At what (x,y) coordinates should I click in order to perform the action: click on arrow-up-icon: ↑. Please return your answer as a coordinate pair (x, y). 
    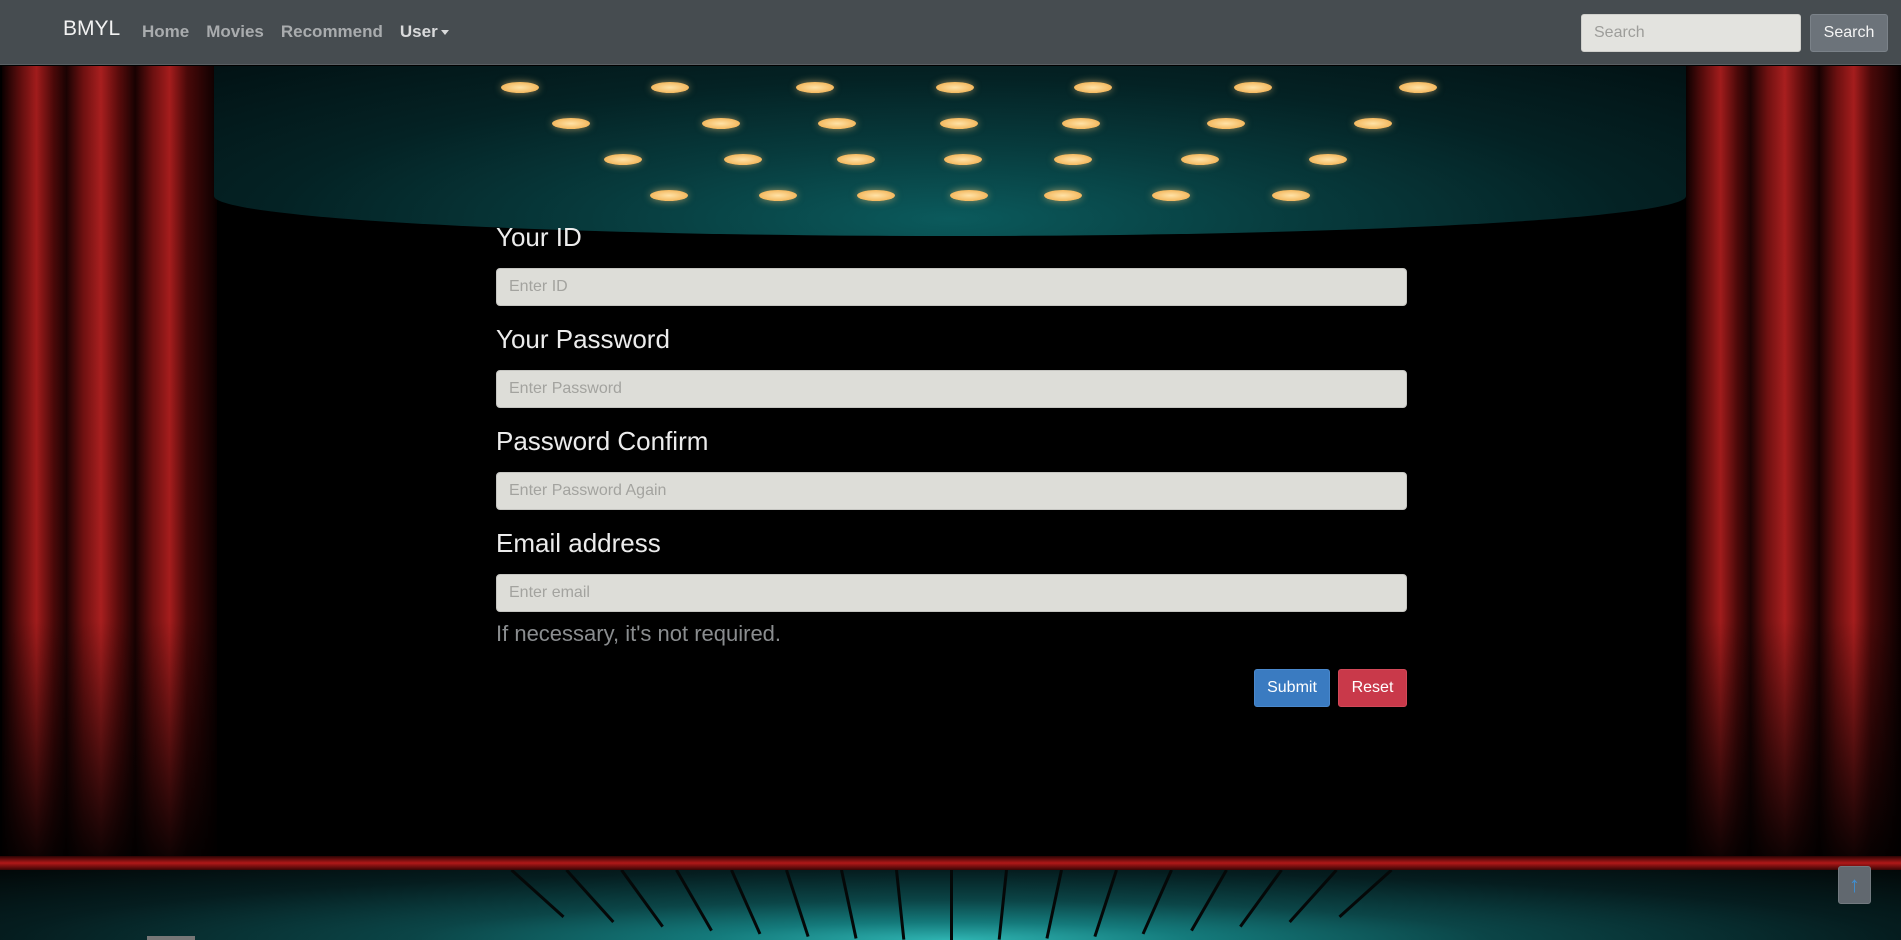
    Looking at the image, I should click on (1854, 884).